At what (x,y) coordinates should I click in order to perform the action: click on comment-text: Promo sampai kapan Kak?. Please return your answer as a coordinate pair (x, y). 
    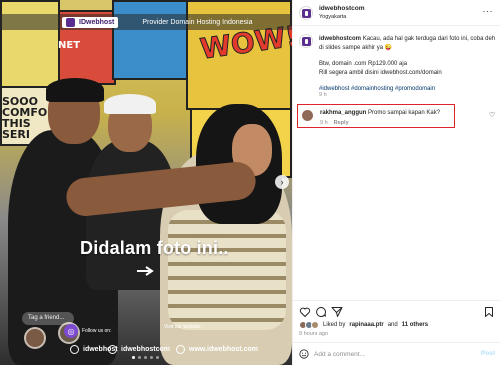
    Looking at the image, I should click on (404, 113).